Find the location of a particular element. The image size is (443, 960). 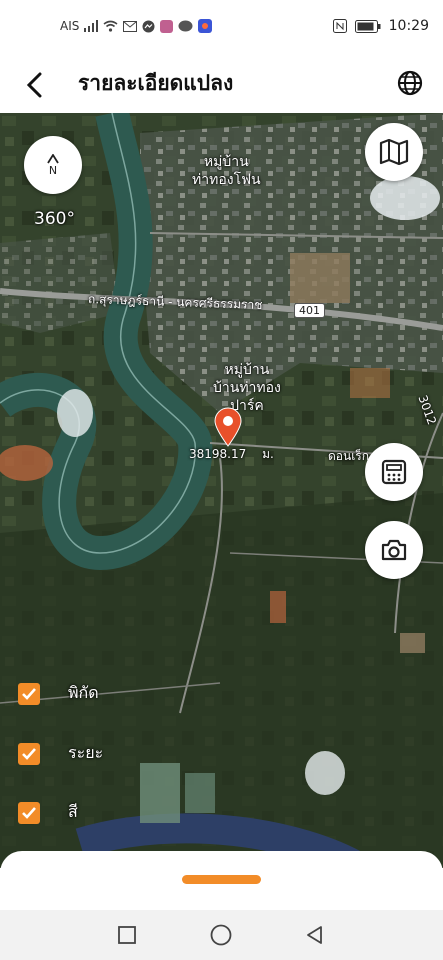

square-icon is located at coordinates (127, 935).